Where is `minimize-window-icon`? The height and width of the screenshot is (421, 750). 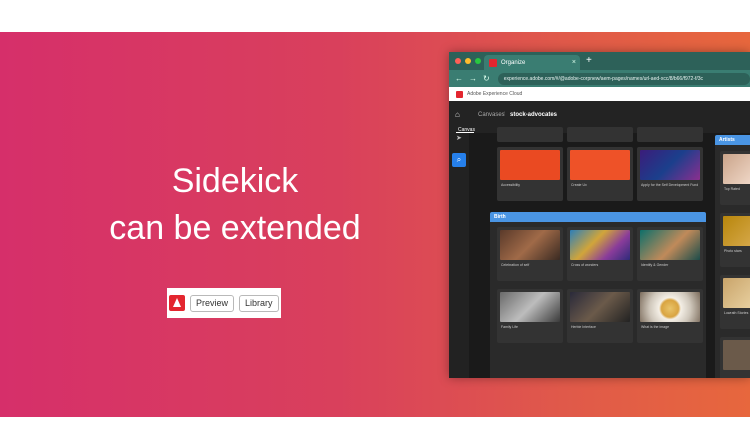
minimize-window-icon is located at coordinates (468, 61).